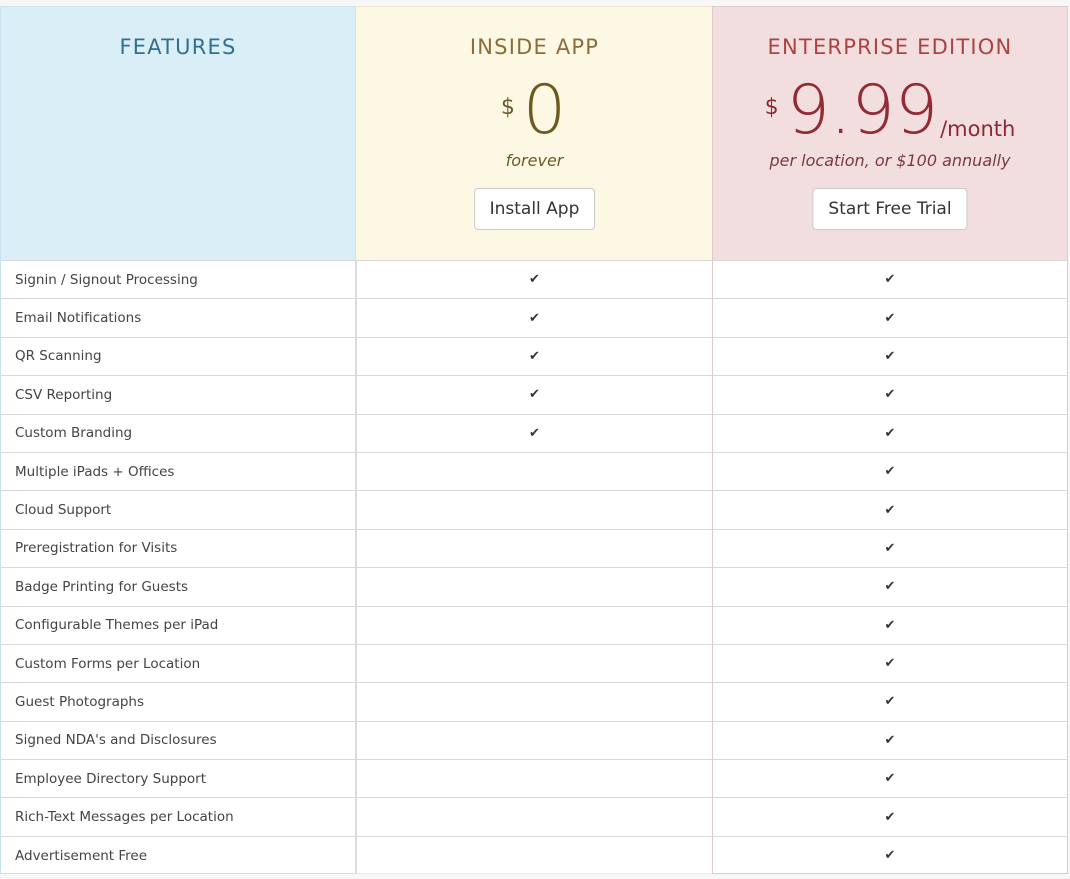 The image size is (1070, 879). What do you see at coordinates (108, 663) in the screenshot?
I see `feature-label: Custom Forms per Location` at bounding box center [108, 663].